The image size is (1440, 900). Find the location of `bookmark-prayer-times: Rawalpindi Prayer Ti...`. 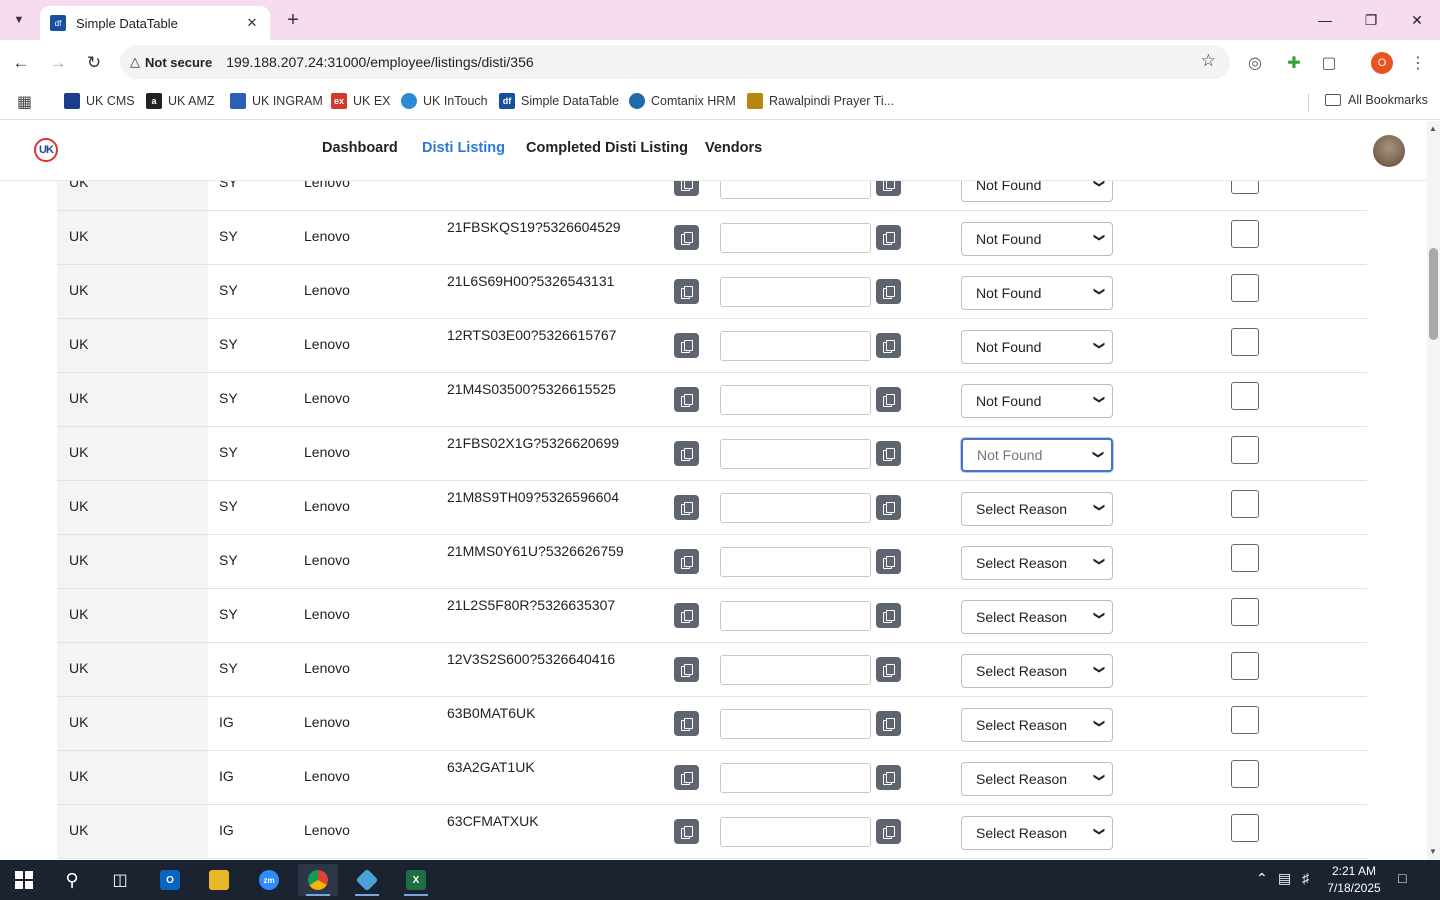

bookmark-prayer-times: Rawalpindi Prayer Ti... is located at coordinates (820, 101).